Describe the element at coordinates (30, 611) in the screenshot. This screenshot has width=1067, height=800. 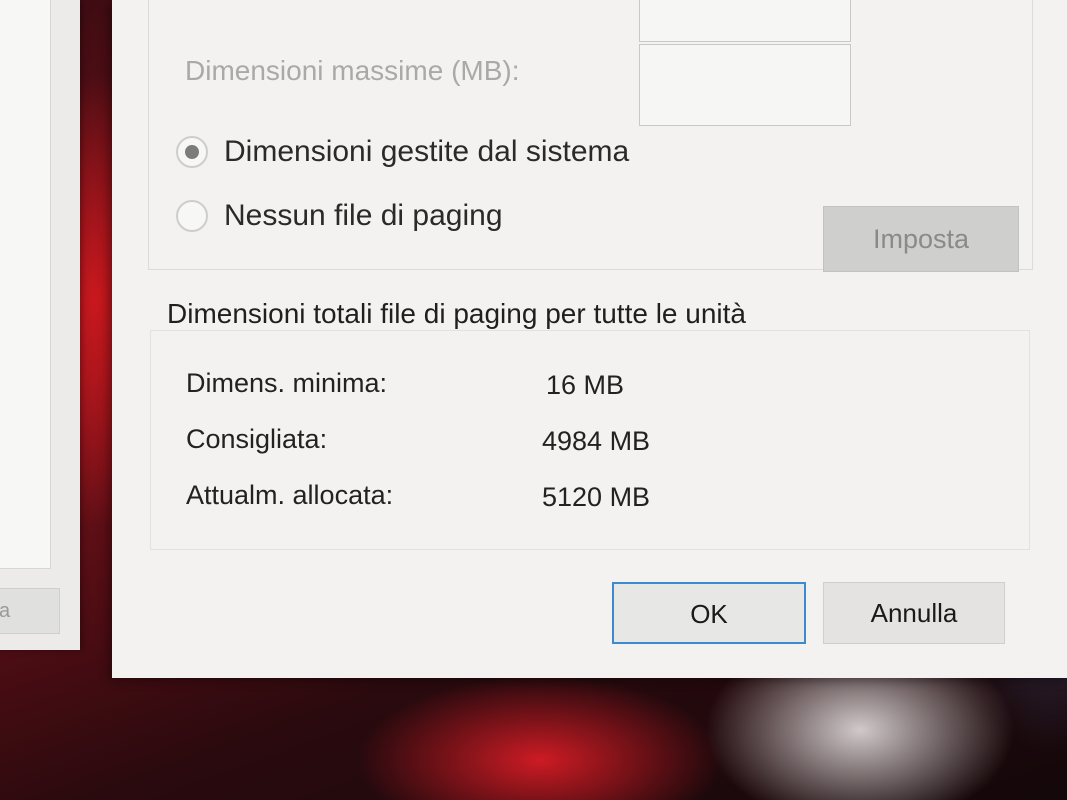
I see `background-window-button: a` at that location.